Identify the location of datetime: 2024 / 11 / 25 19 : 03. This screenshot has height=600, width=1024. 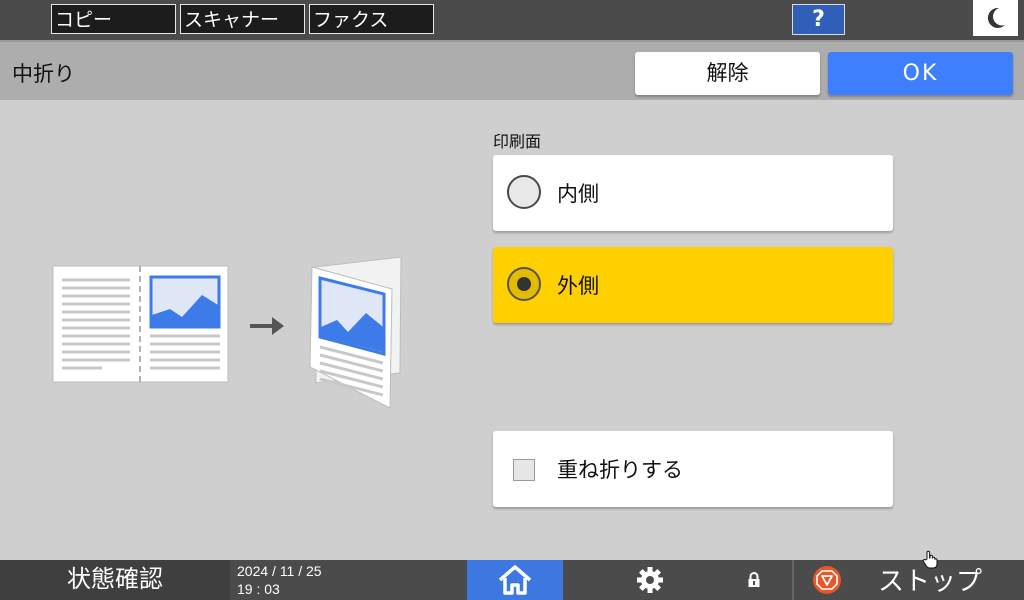
(279, 580).